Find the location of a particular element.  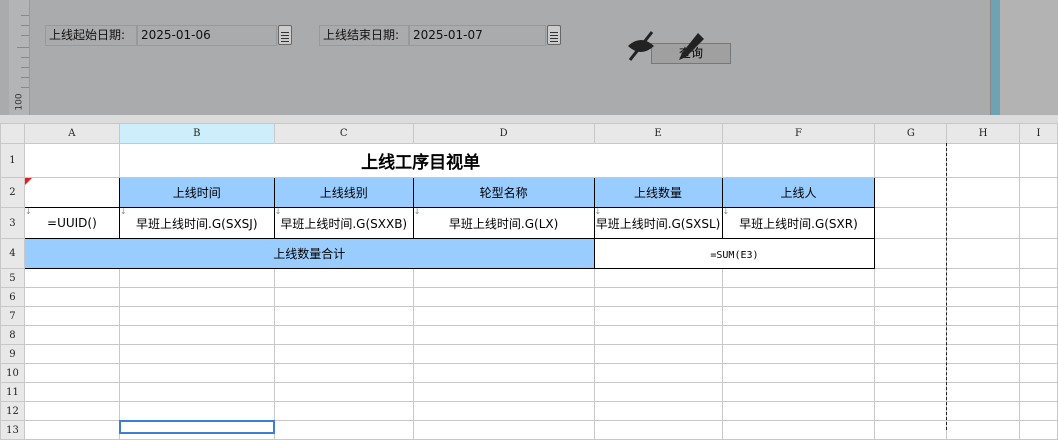

end-date-input: 2025-01-07 is located at coordinates (477, 35).